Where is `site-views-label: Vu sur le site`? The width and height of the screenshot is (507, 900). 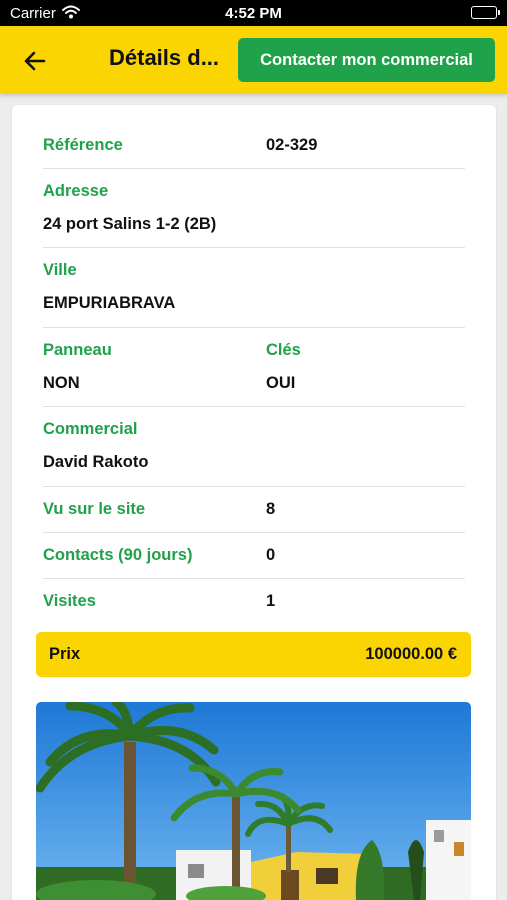 site-views-label: Vu sur le site is located at coordinates (94, 509).